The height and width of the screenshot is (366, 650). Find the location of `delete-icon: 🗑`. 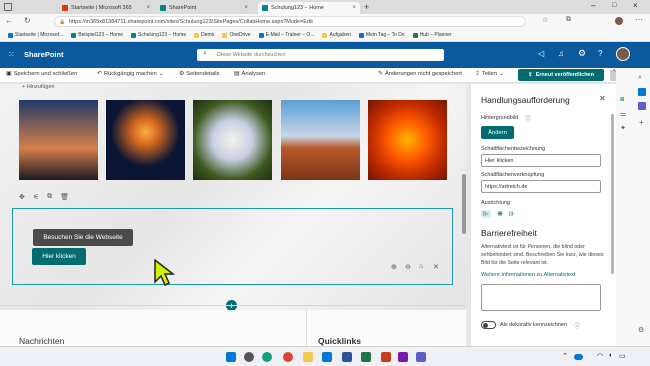

delete-icon: 🗑 is located at coordinates (64, 197).